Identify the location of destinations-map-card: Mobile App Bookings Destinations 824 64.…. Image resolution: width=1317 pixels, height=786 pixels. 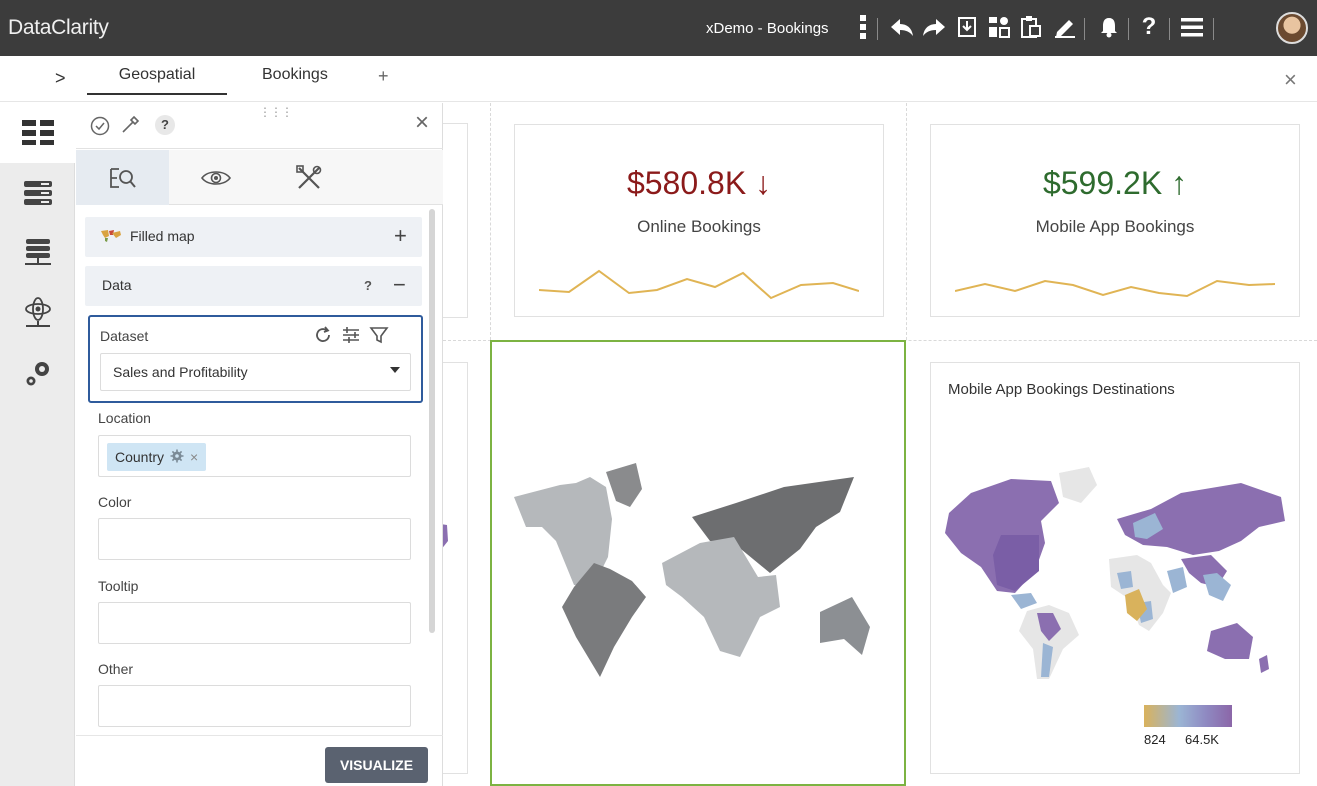
(1115, 568).